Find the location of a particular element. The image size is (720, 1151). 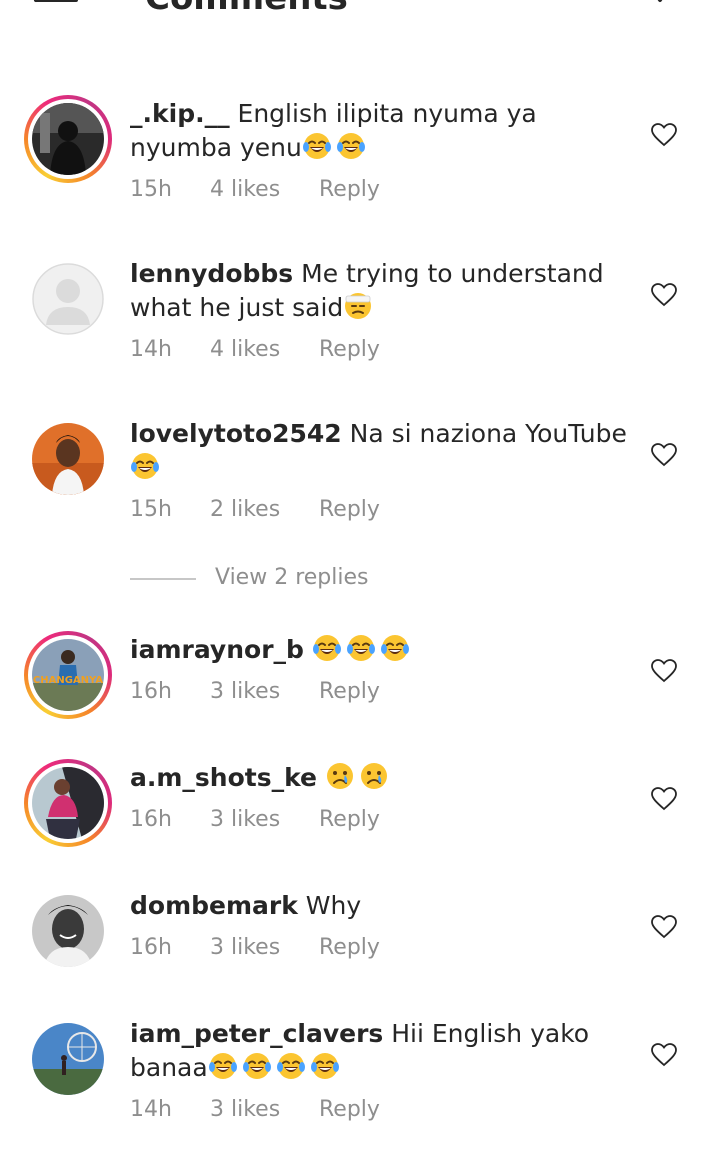

comment-text: iam_peter_clavers Hii English yako banaa is located at coordinates (380, 1051).